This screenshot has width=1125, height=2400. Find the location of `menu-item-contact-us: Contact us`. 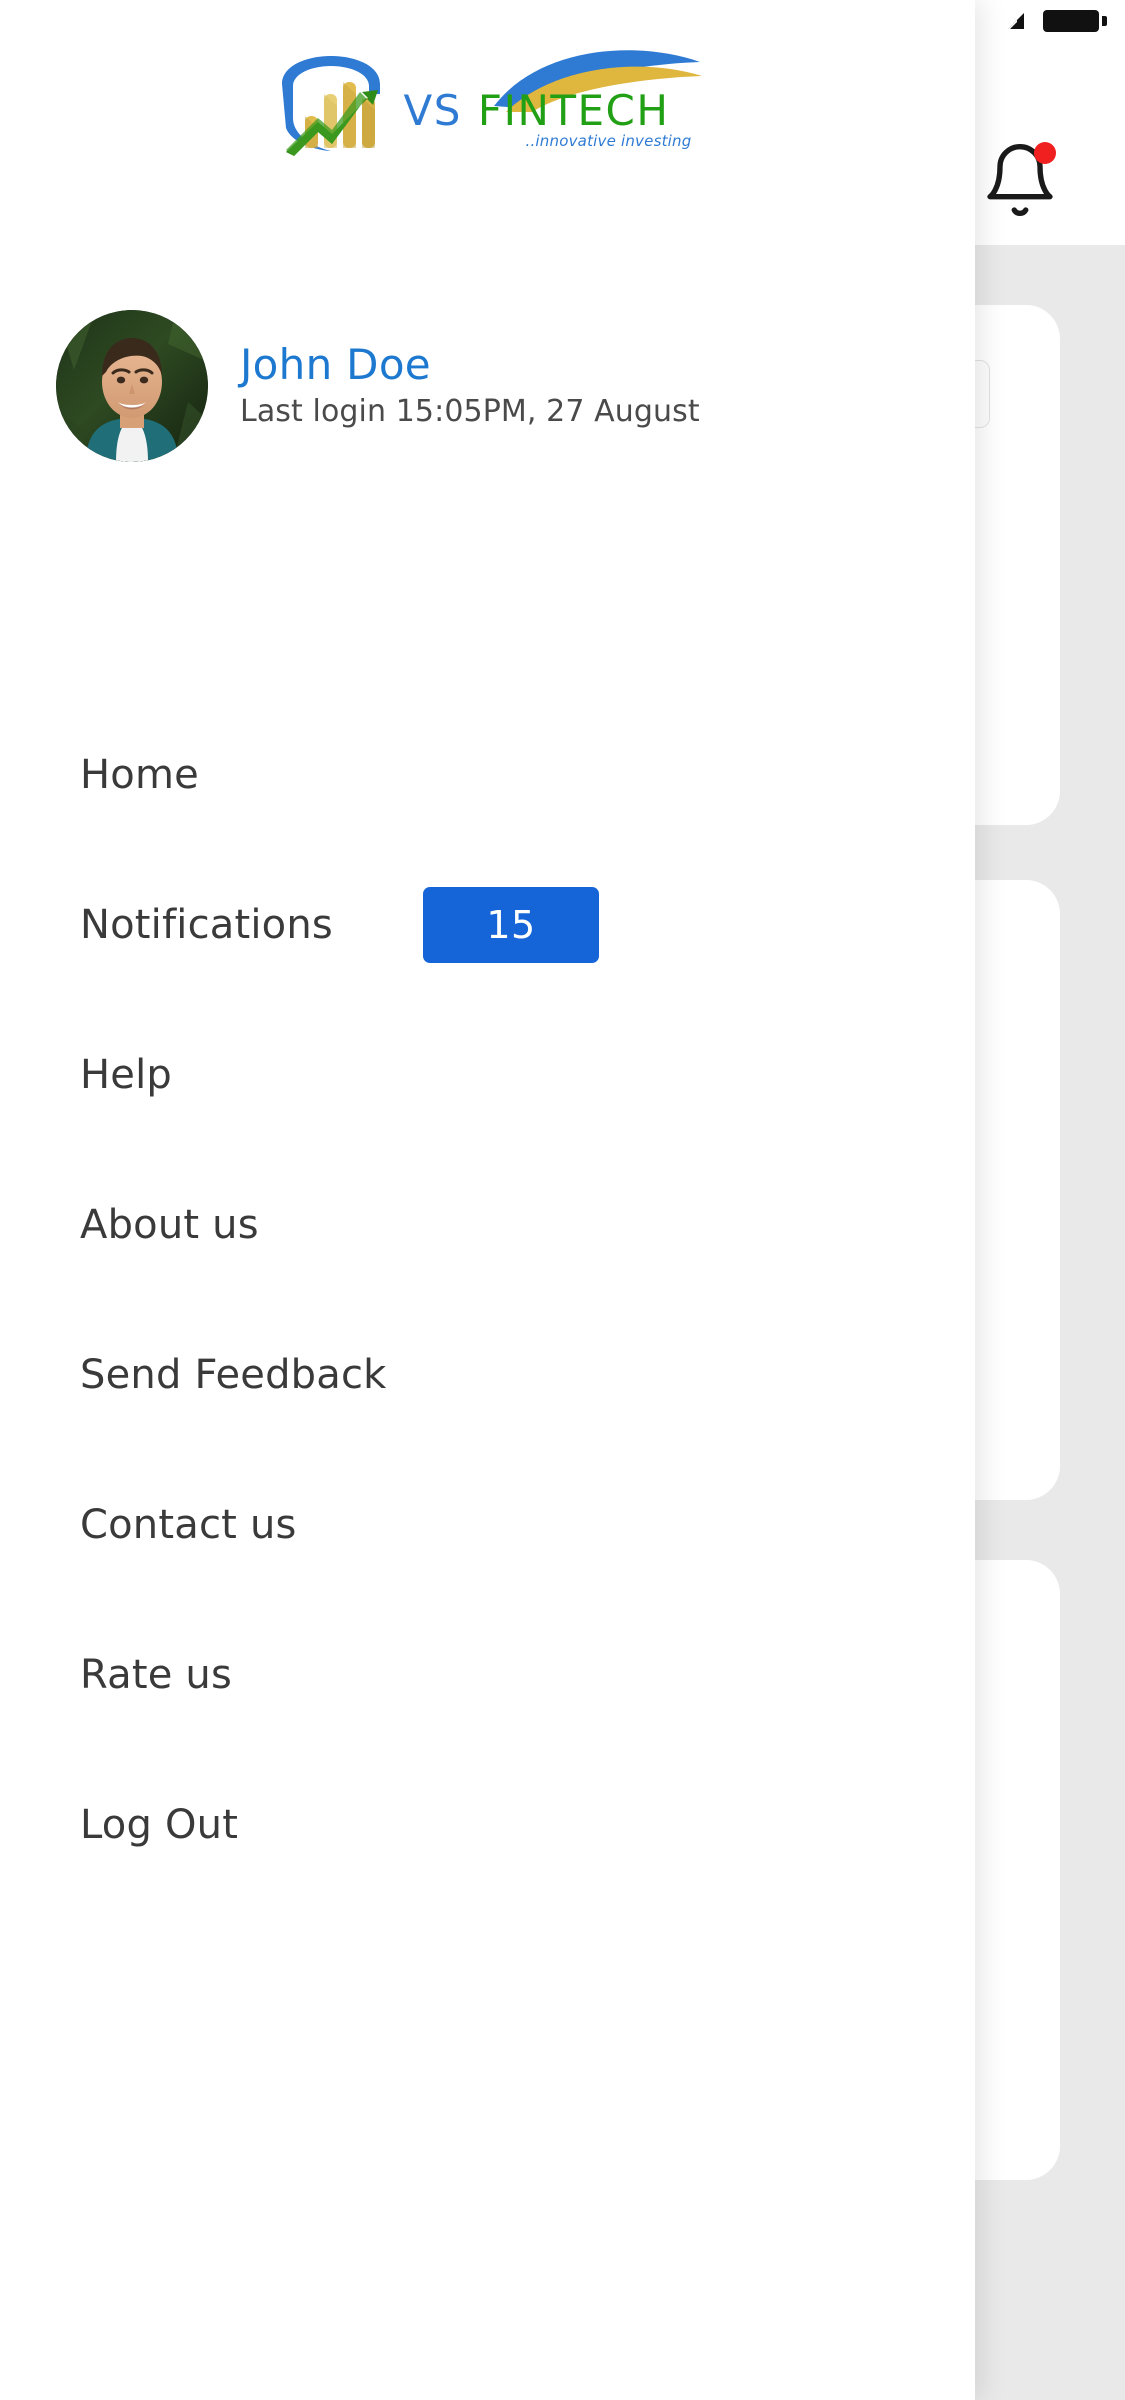

menu-item-contact-us: Contact us is located at coordinates (487, 1525).